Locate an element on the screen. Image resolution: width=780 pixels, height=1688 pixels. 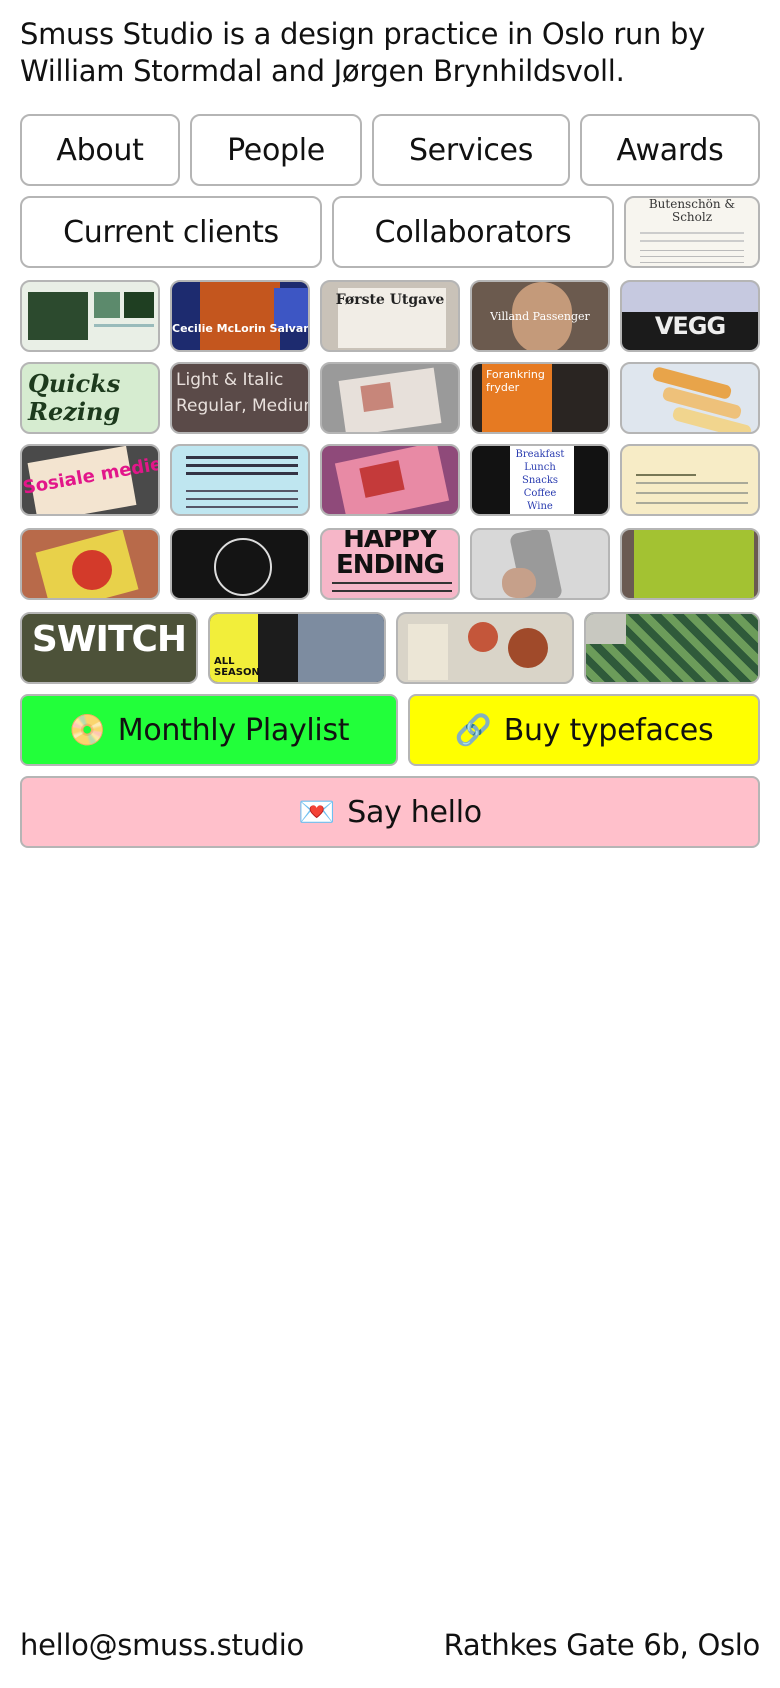
project-thumbnail-forankring: Forankring fryder is located at coordinates (540, 398).